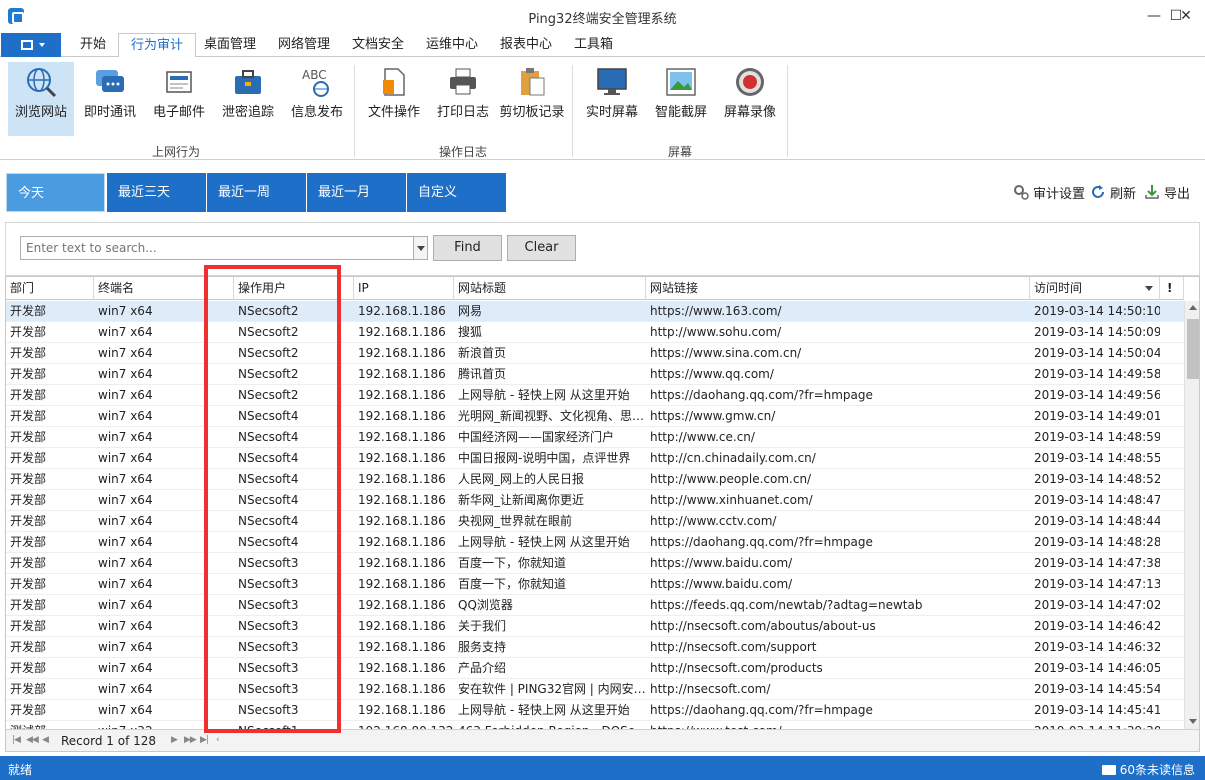 The width and height of the screenshot is (1205, 780). Describe the element at coordinates (1123, 194) in the screenshot. I see `refresh-label: 刷新` at that location.